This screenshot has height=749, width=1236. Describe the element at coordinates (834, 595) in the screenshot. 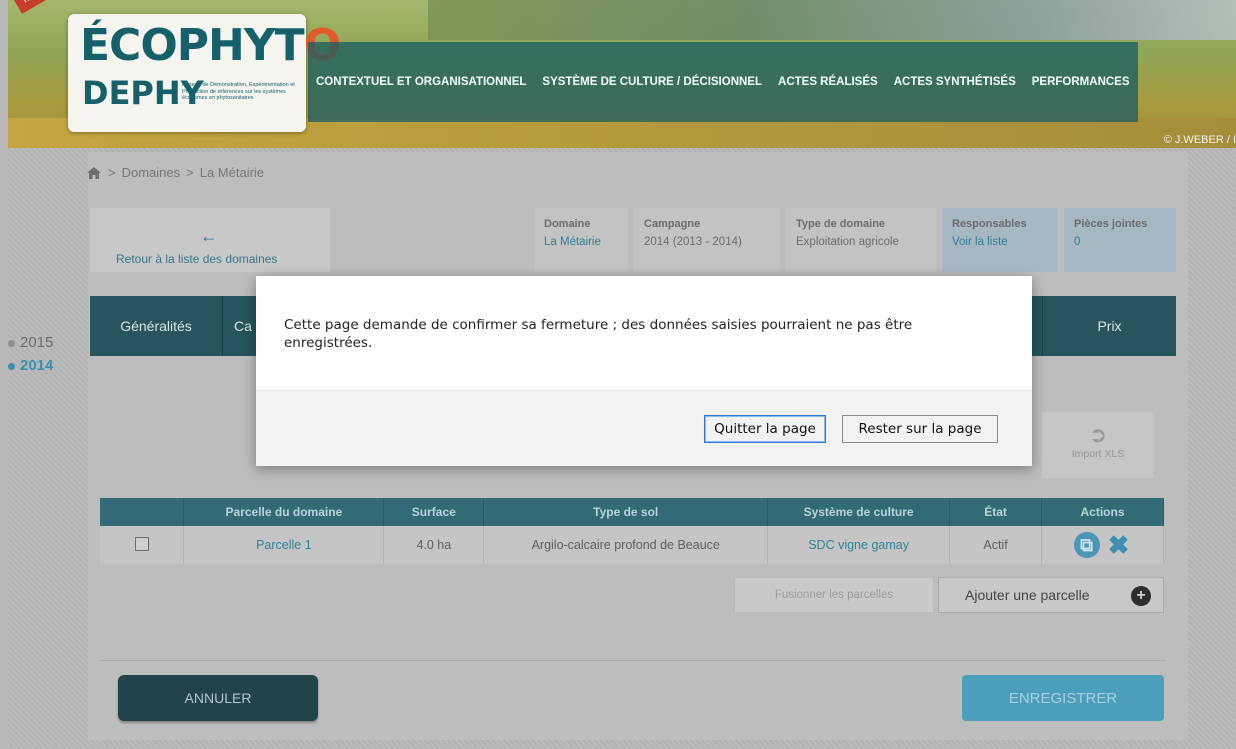

I see `merge-parcels-button: Fusionner les parcelles` at that location.